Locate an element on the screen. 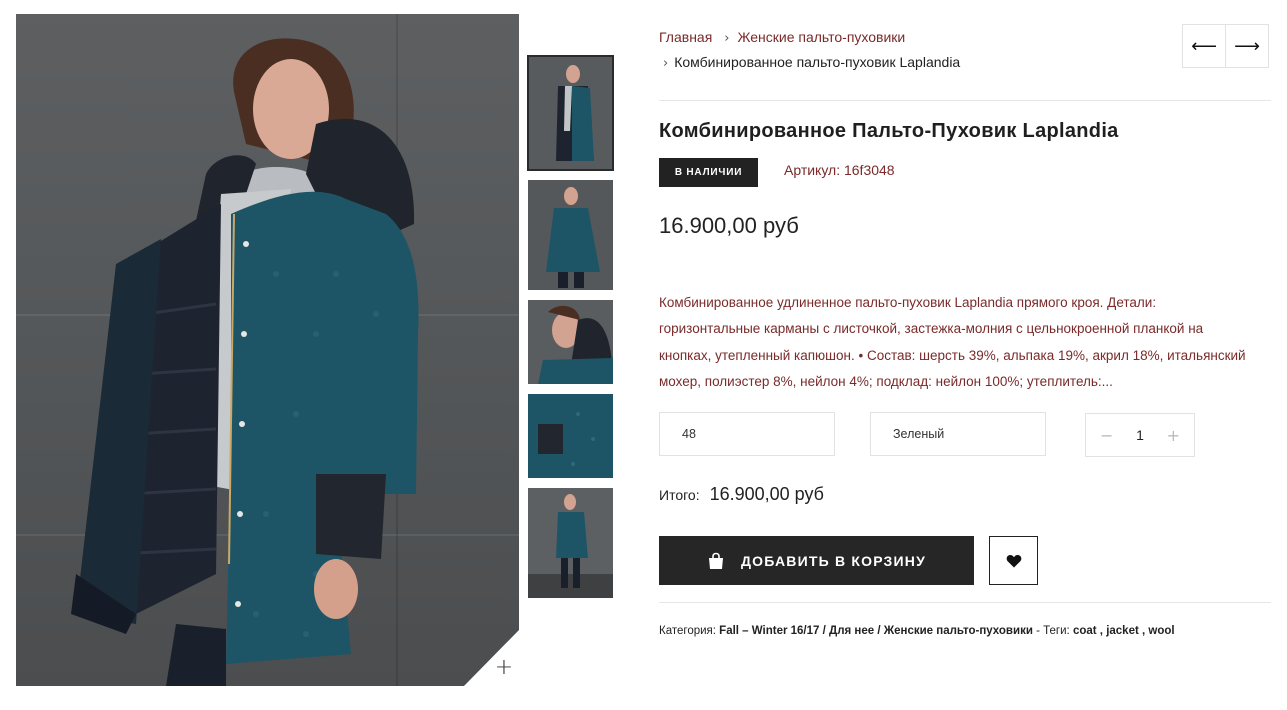 Image resolution: width=1287 pixels, height=710 pixels. arrow-left-icon: ⟵ is located at coordinates (1204, 46).